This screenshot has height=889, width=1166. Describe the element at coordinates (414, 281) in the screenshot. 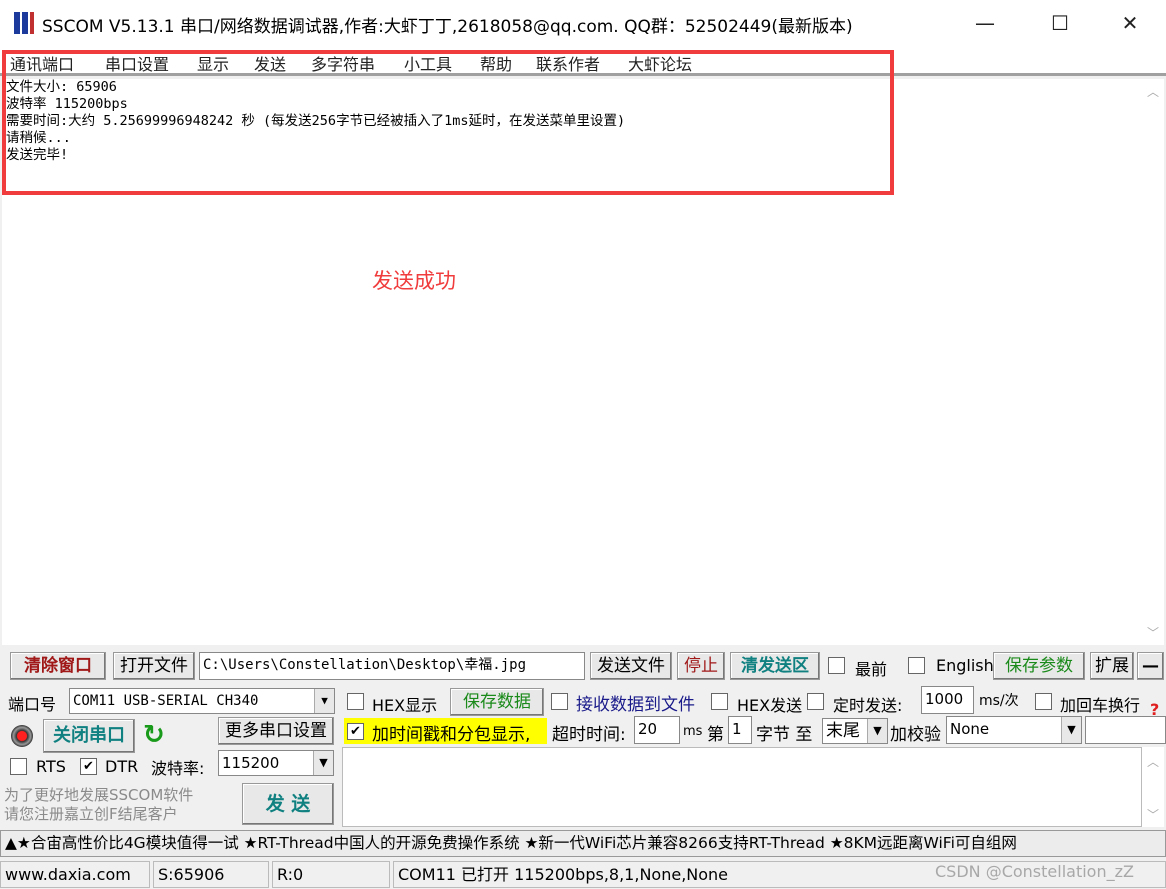

I see `annotation-text: 发送成功` at that location.